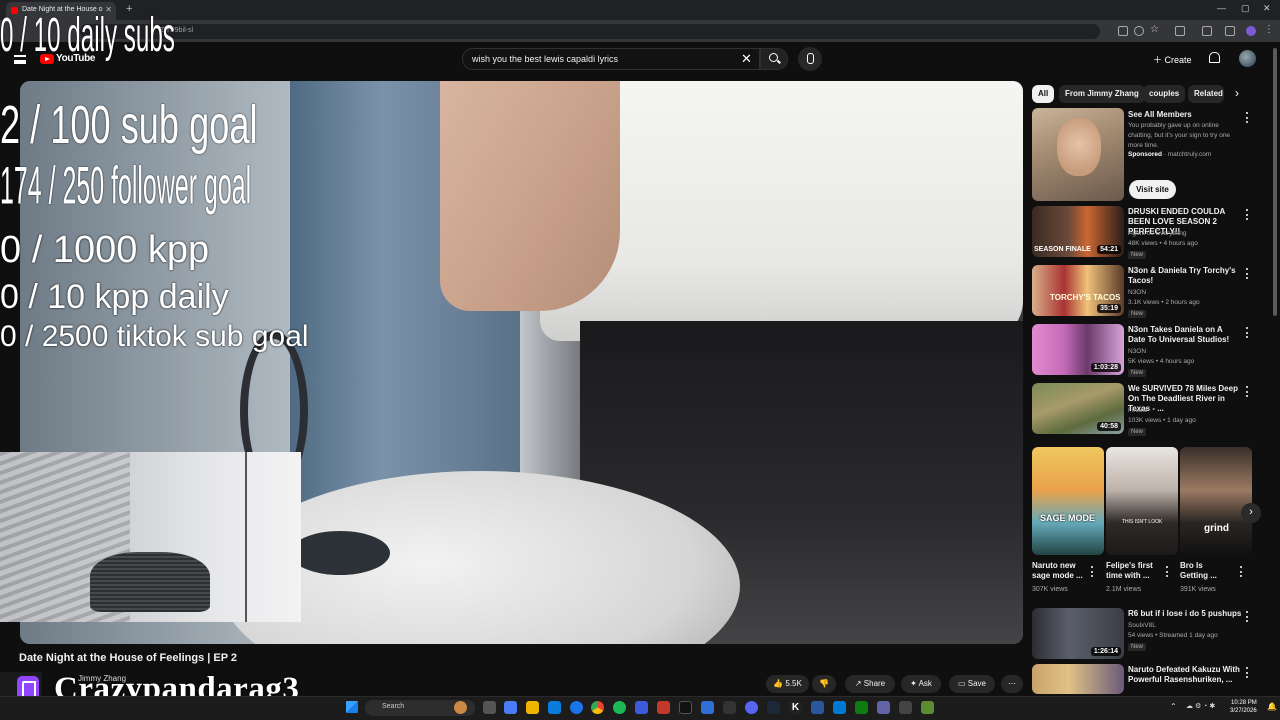  Describe the element at coordinates (685, 707) in the screenshot. I see `tiktok-icon` at that location.